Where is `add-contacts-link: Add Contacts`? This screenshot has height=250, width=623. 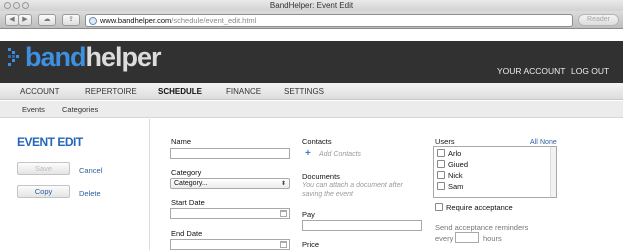
add-contacts-link: Add Contacts is located at coordinates (340, 154).